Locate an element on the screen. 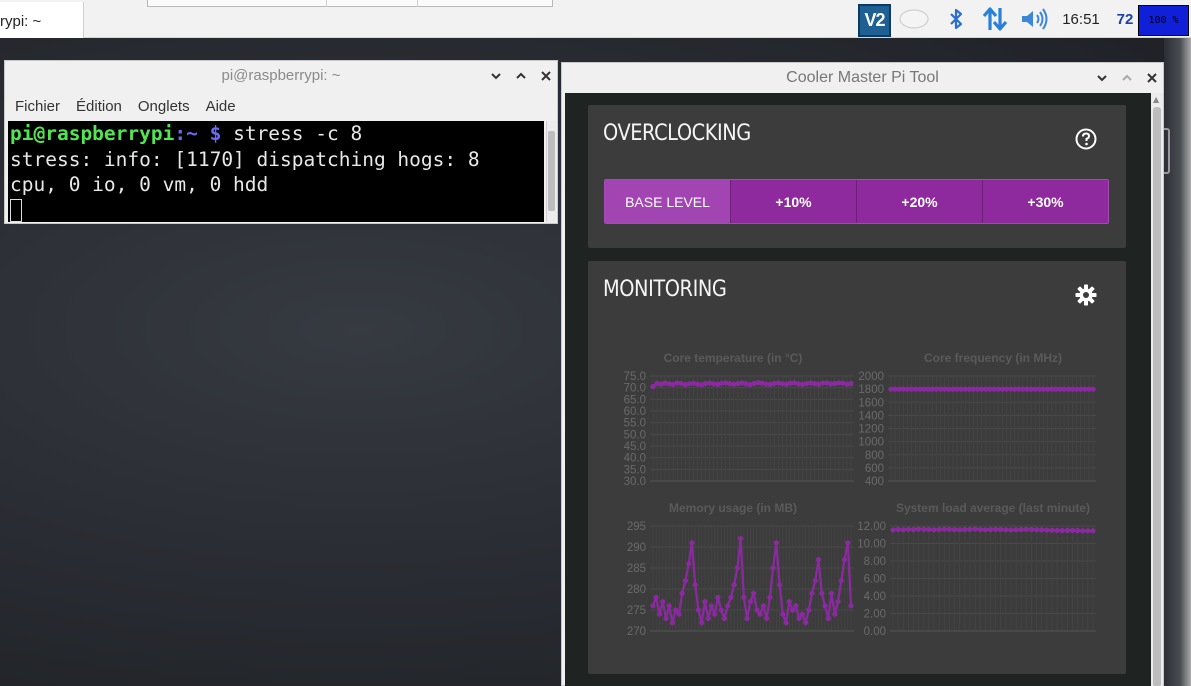 The image size is (1191, 686). y-tick-label: 290 is located at coordinates (636, 548).